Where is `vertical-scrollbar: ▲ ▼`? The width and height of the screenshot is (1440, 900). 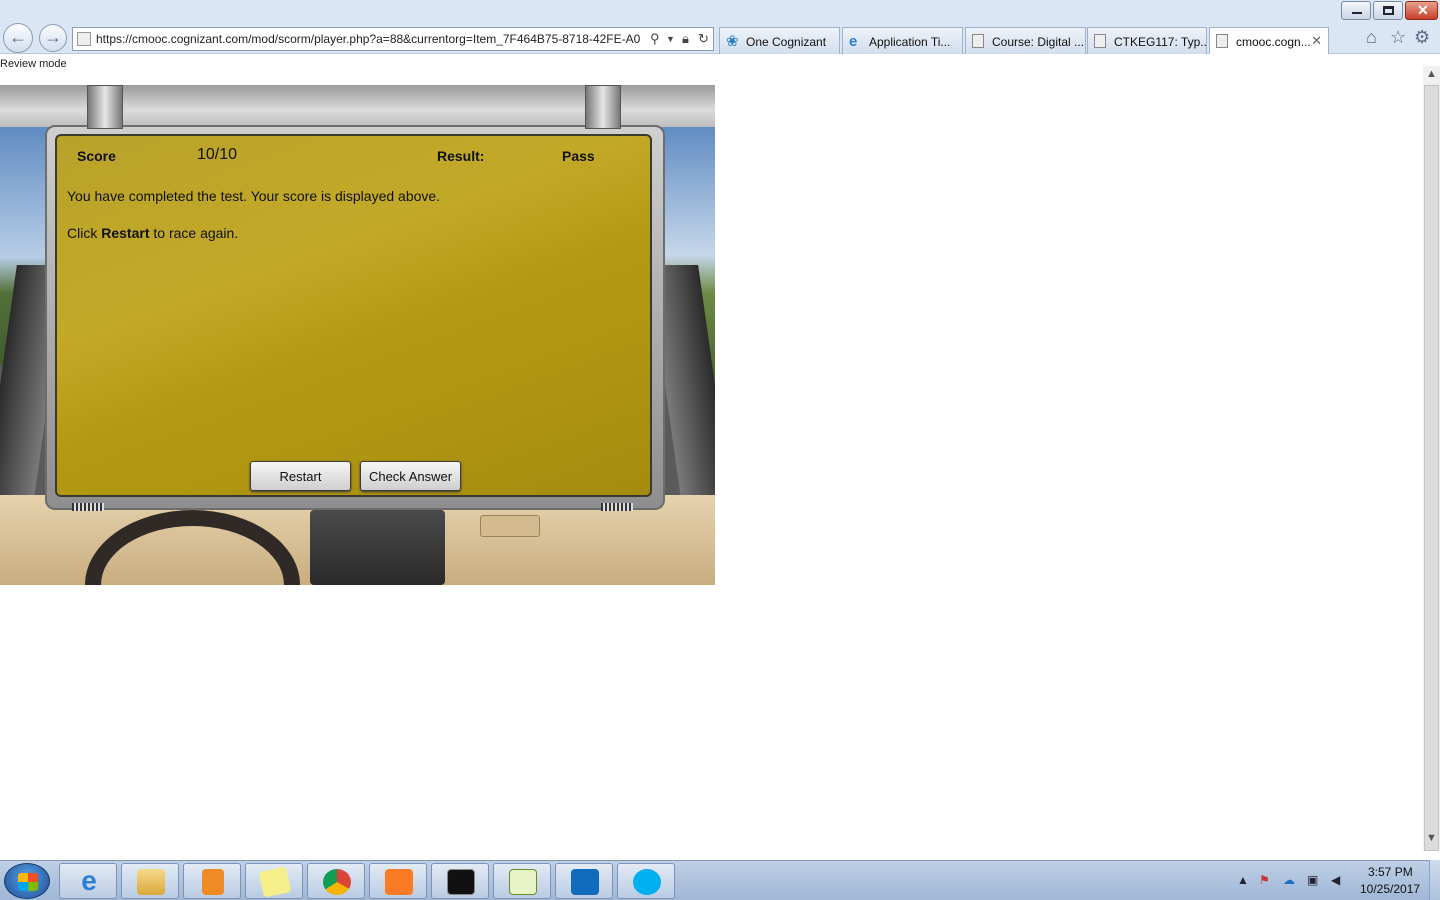 vertical-scrollbar: ▲ ▼ is located at coordinates (1431, 458).